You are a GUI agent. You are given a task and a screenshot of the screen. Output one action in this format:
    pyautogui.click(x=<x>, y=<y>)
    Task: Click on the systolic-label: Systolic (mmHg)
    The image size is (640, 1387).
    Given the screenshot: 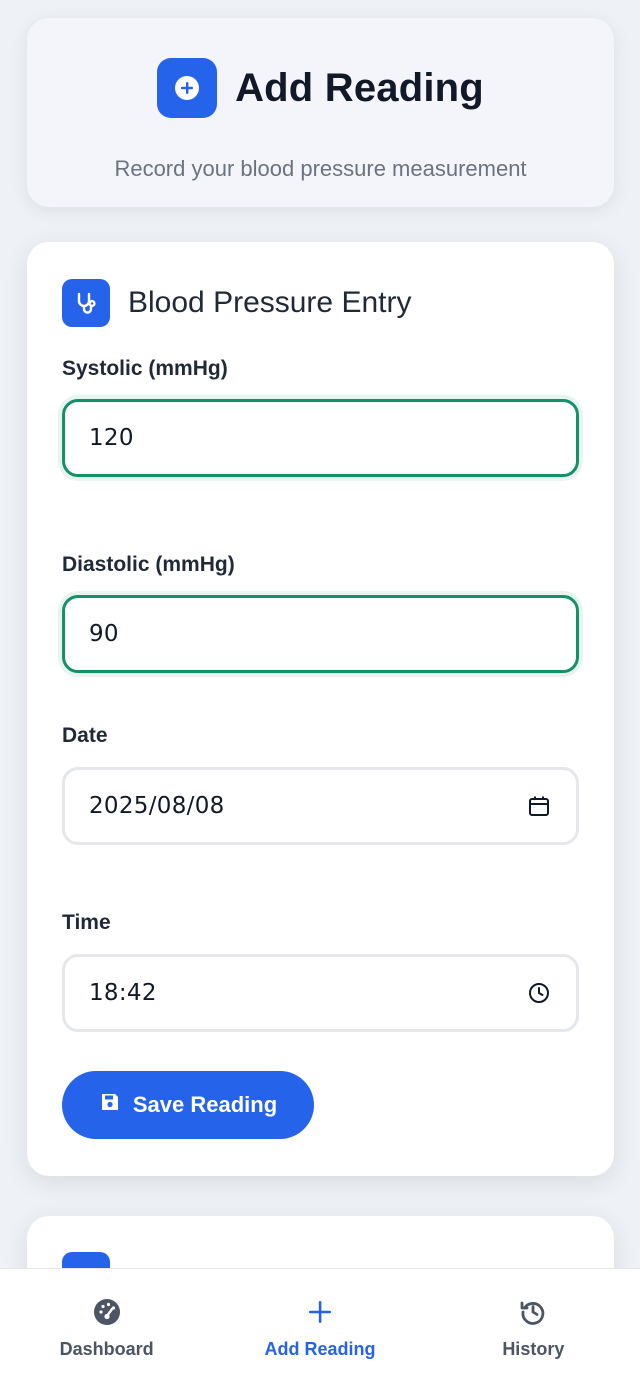 What is the action you would take?
    pyautogui.click(x=145, y=368)
    